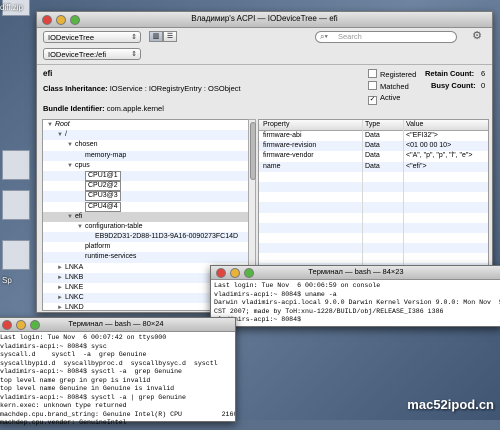 The image size is (500, 430). I want to click on property-value: <"EFI32">, so click(422, 135).